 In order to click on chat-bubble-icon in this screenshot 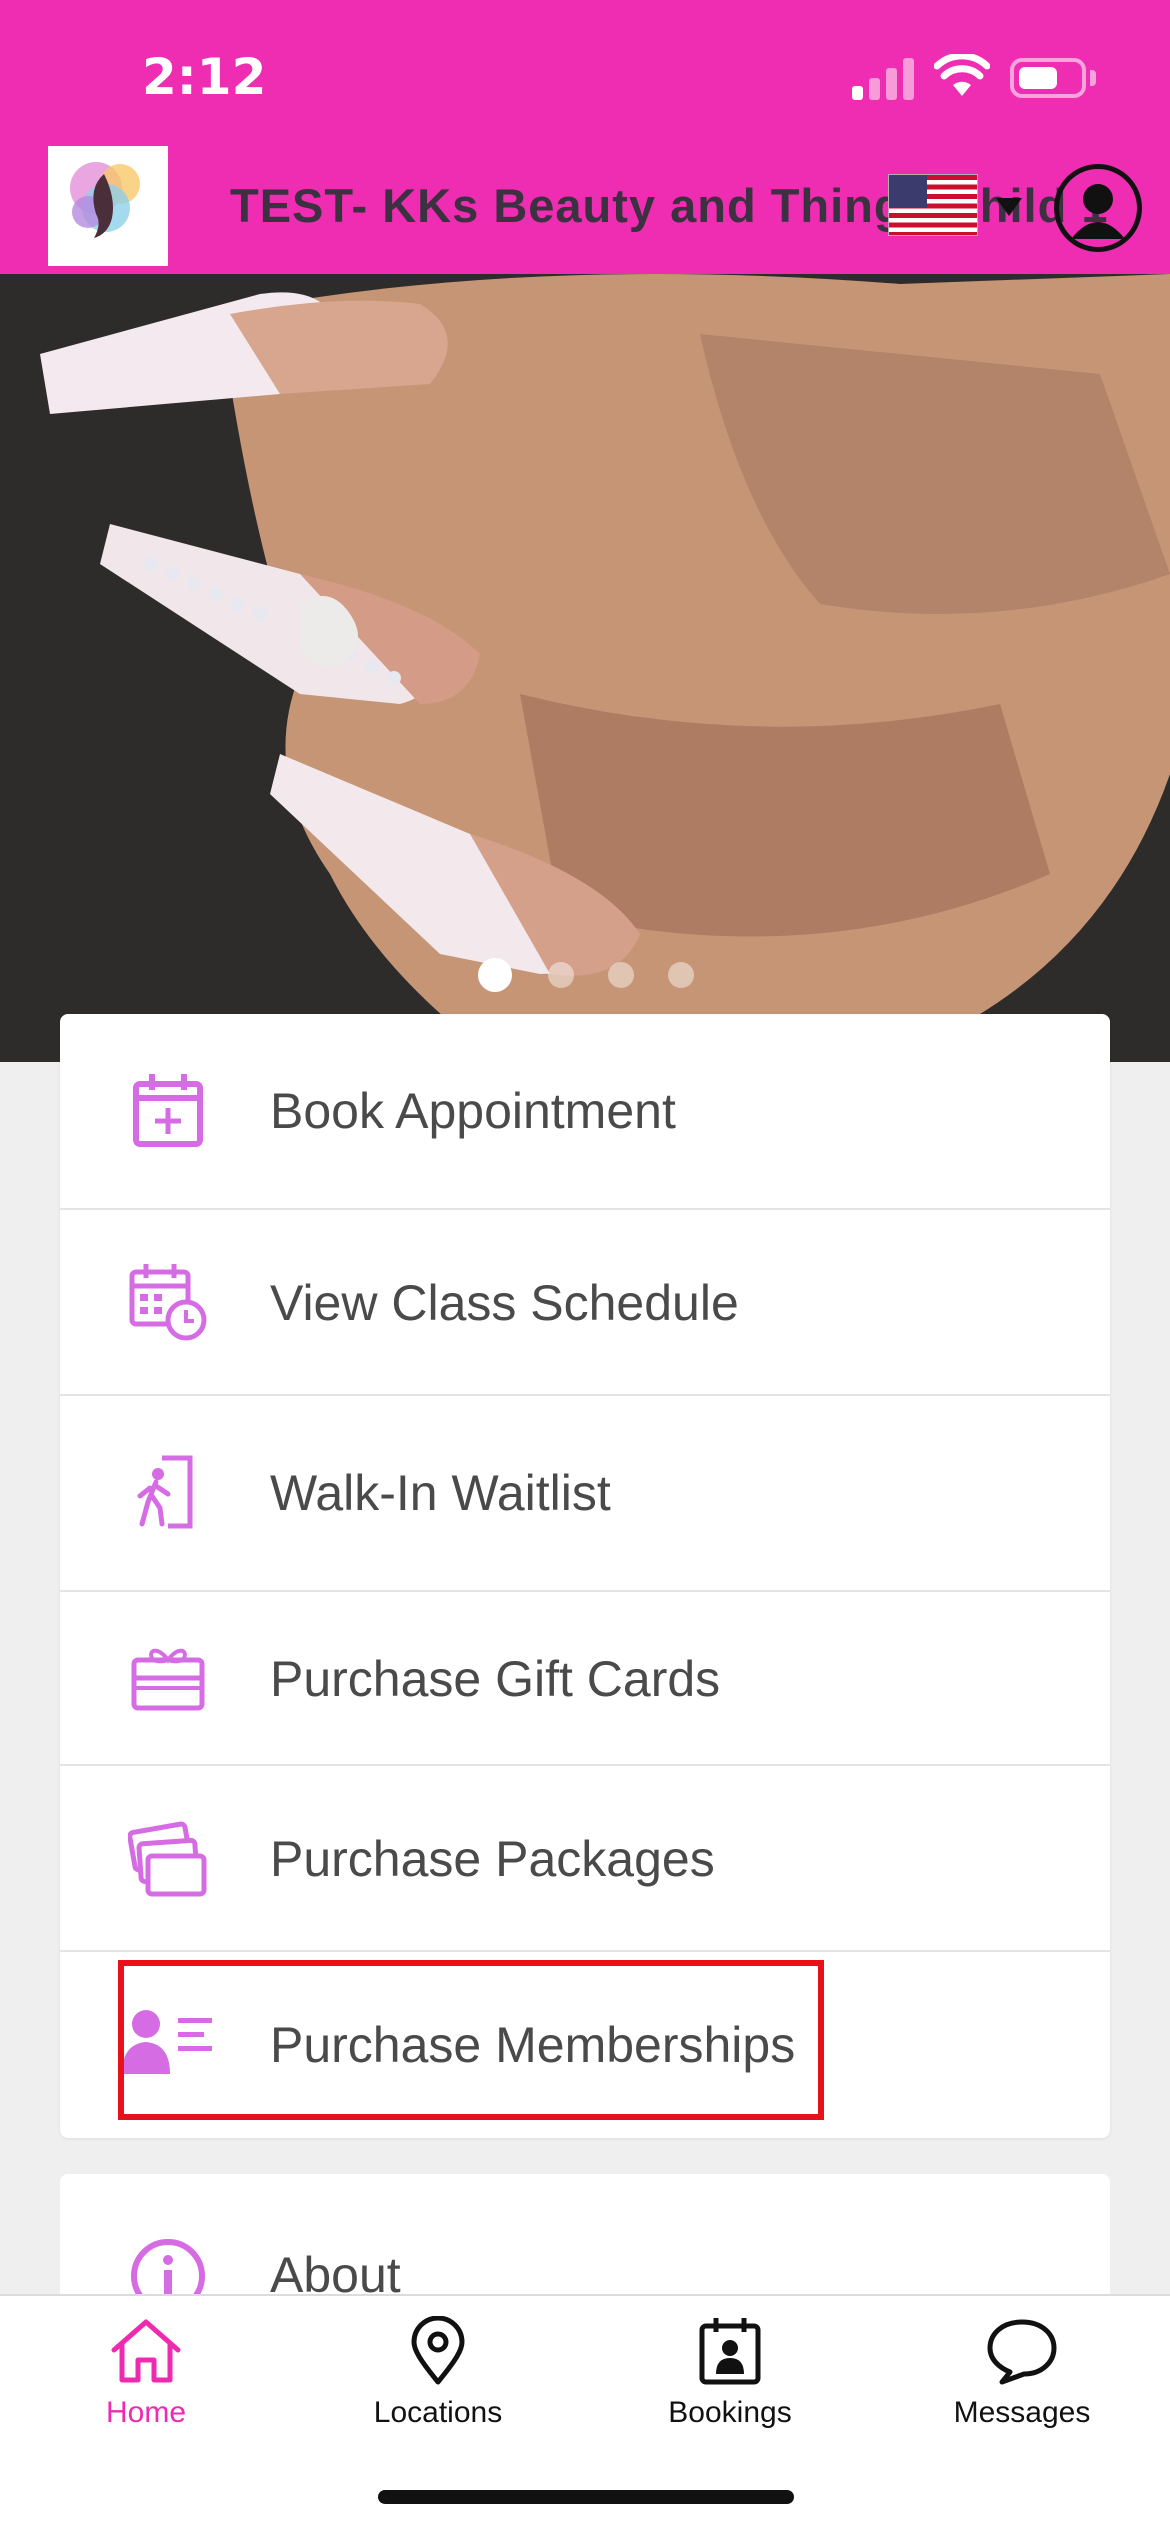, I will do `click(1022, 2352)`.